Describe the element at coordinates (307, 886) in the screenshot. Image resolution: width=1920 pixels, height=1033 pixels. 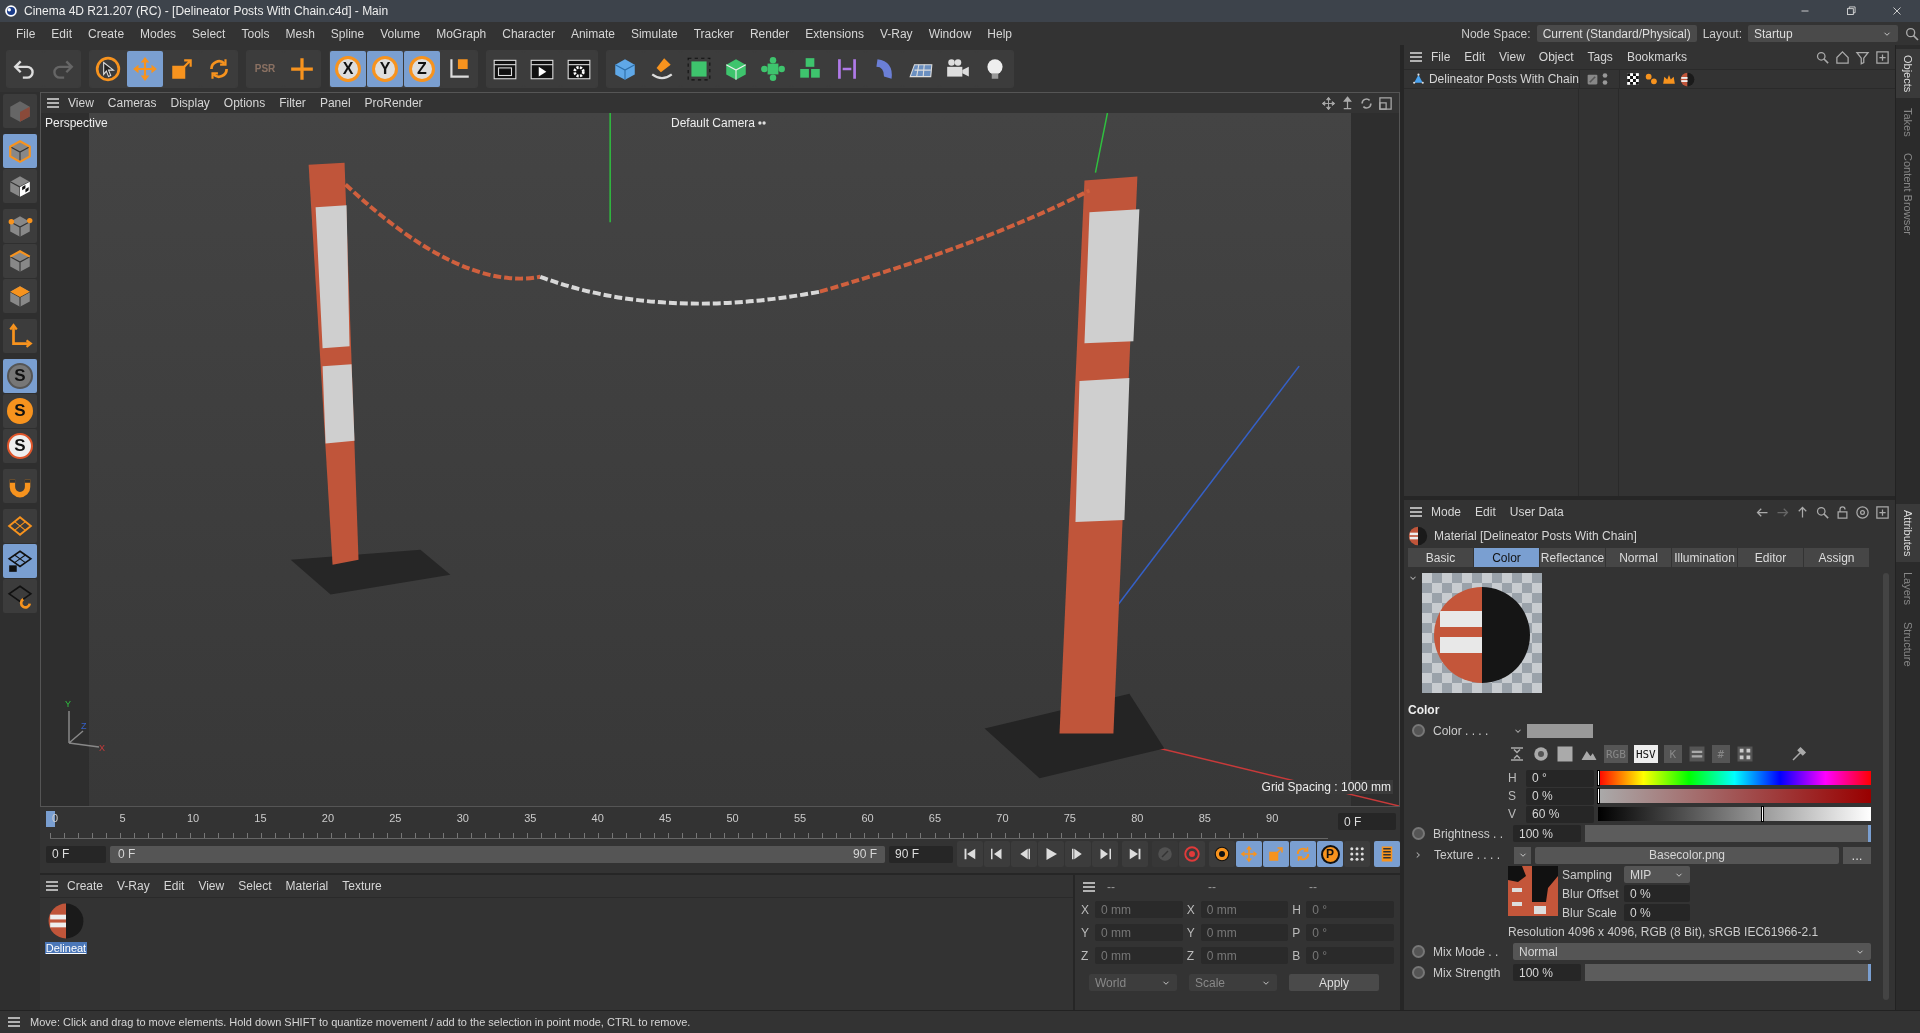
I see `menu-item: Material` at that location.